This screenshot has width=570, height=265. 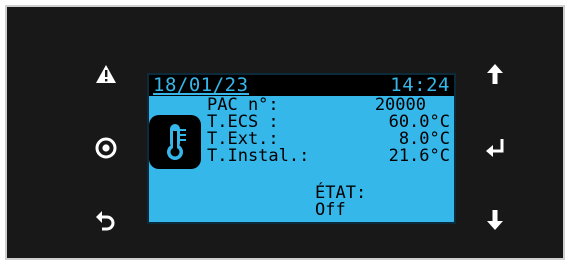 What do you see at coordinates (175, 142) in the screenshot?
I see `thermometer-tile` at bounding box center [175, 142].